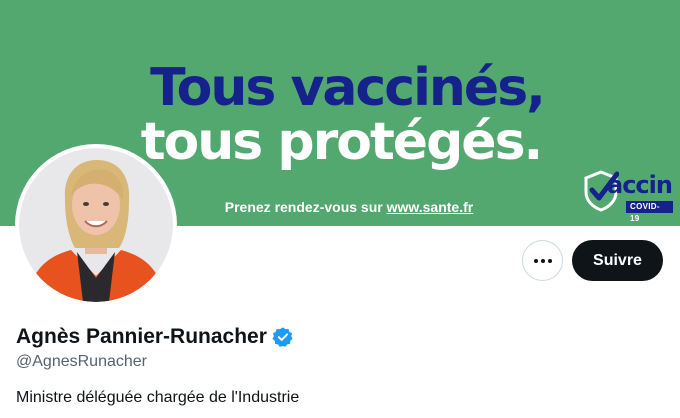 This screenshot has height=418, width=680. What do you see at coordinates (617, 260) in the screenshot?
I see `follow-button: Suivre` at bounding box center [617, 260].